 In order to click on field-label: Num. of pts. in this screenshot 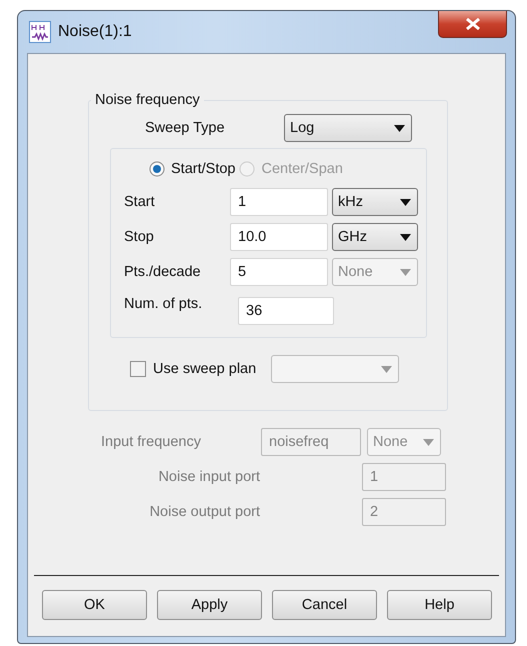, I will do `click(164, 304)`.